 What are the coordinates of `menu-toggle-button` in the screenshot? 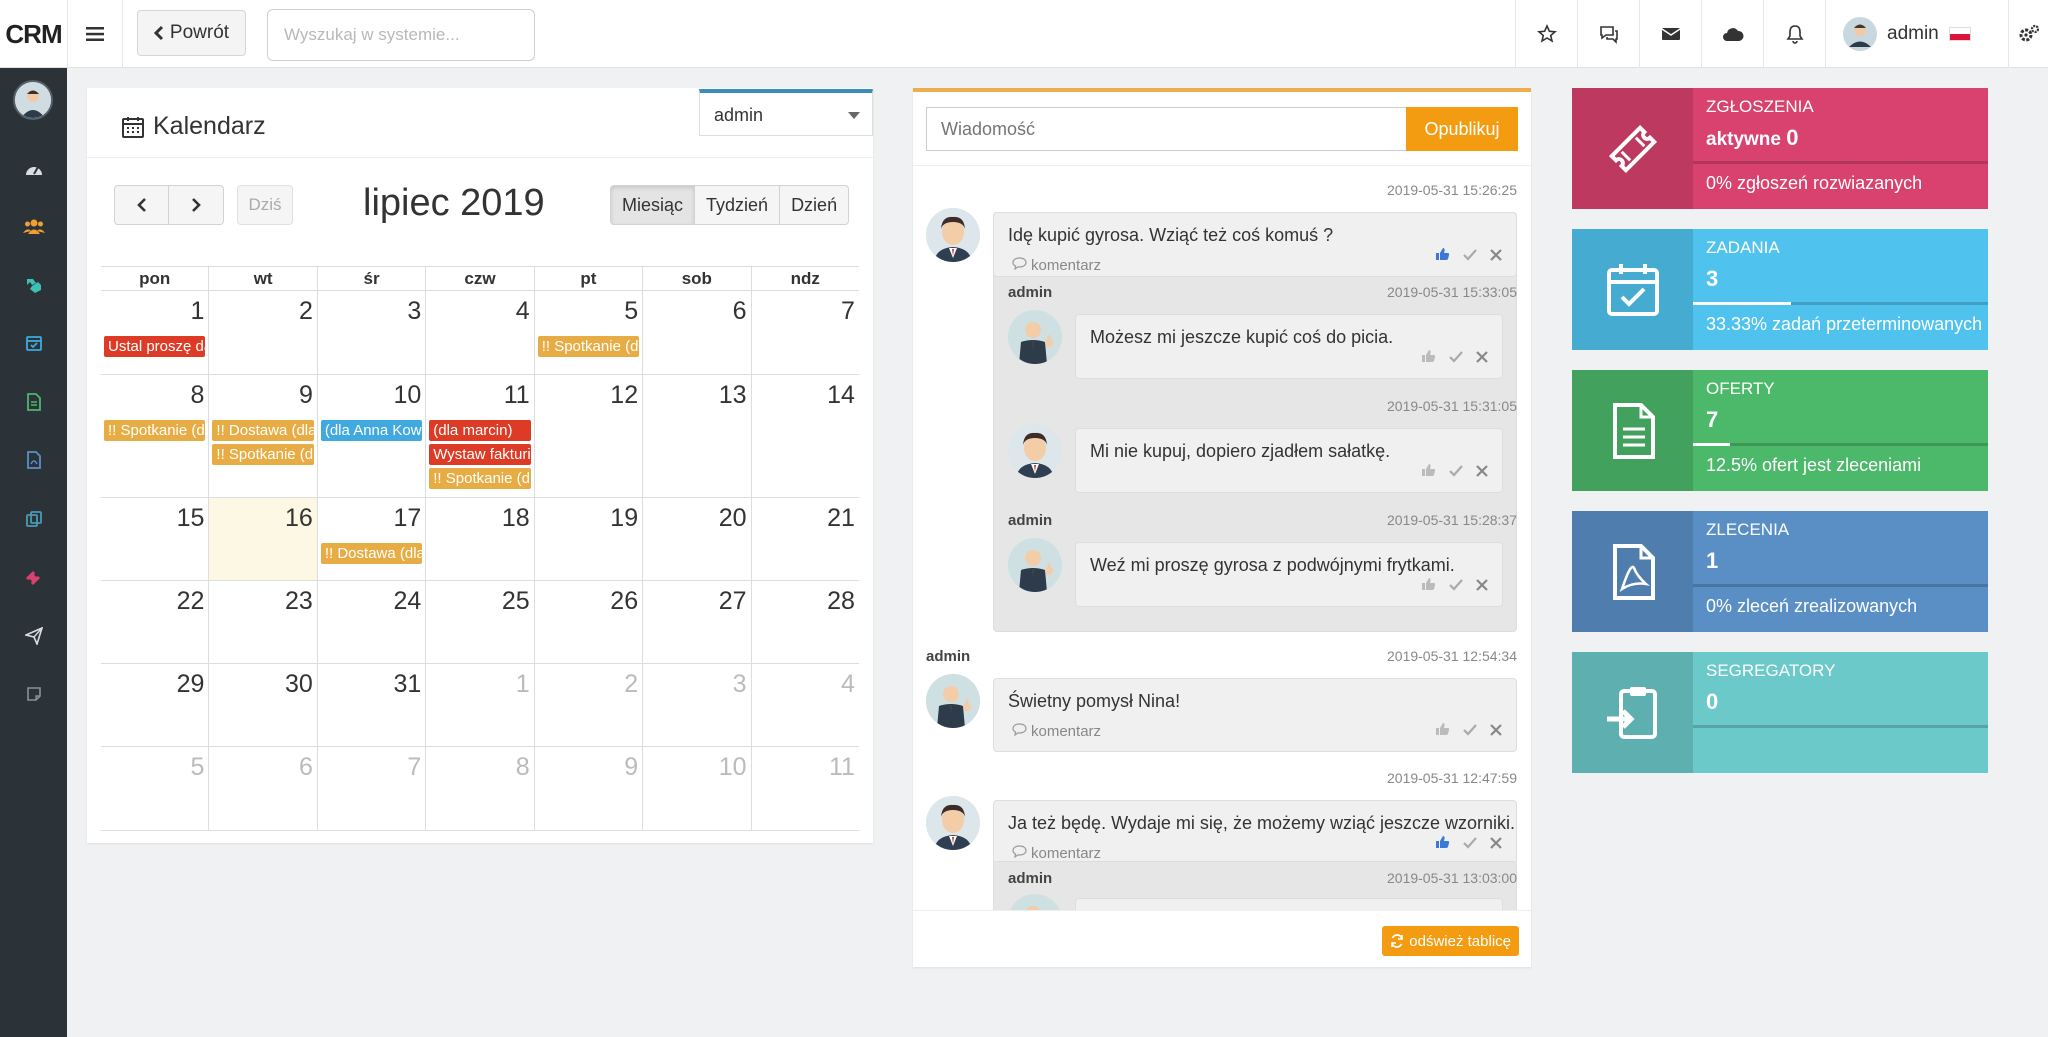 It's located at (95, 34).